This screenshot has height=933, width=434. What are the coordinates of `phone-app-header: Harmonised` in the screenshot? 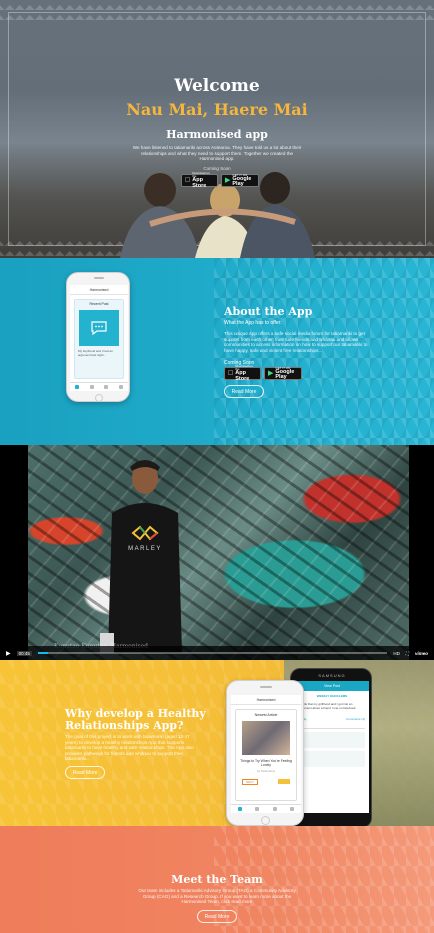 It's located at (99, 290).